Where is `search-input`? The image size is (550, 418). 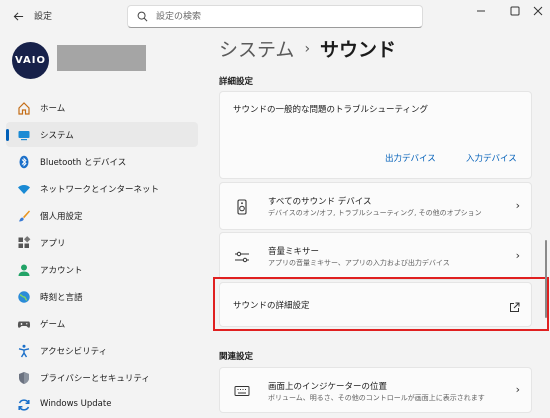 search-input is located at coordinates (281, 17).